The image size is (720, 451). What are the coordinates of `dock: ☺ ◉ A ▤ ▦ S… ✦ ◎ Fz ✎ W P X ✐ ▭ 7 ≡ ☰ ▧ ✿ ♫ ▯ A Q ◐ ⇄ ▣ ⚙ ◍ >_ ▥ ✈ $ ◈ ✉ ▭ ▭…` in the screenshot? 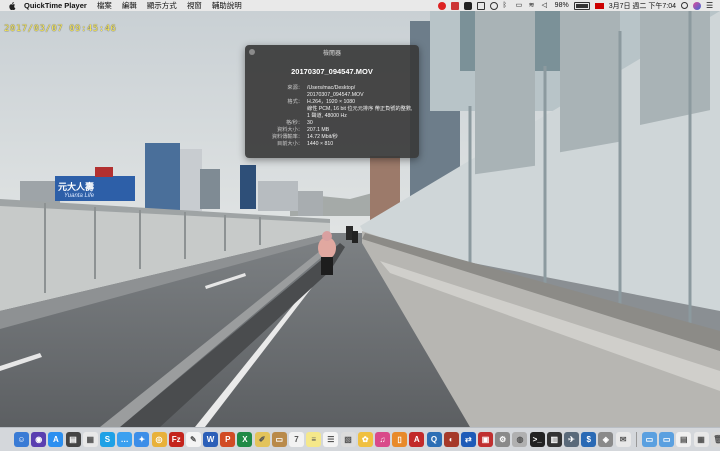 It's located at (360, 439).